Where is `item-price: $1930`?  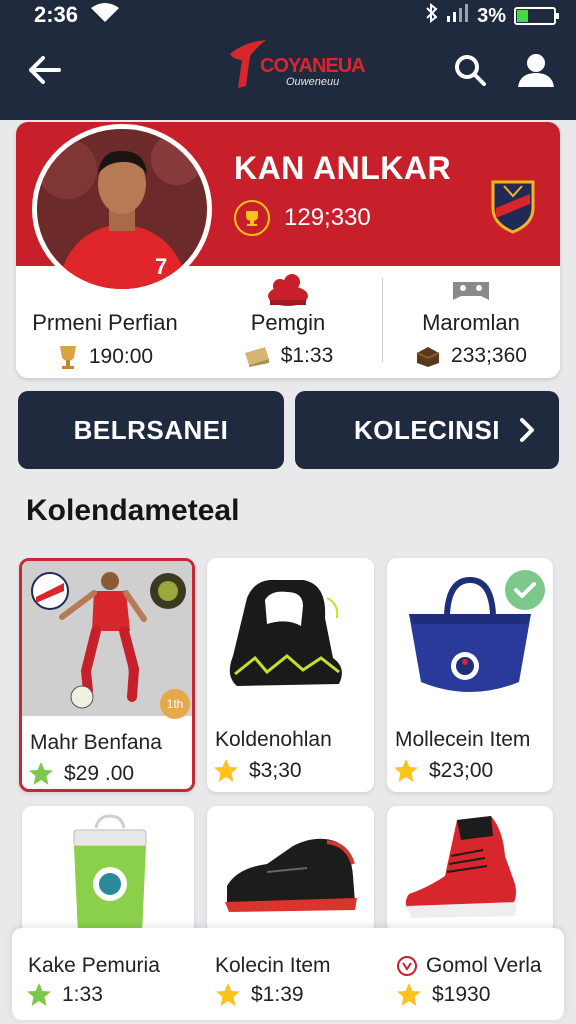 item-price: $1930 is located at coordinates (461, 994).